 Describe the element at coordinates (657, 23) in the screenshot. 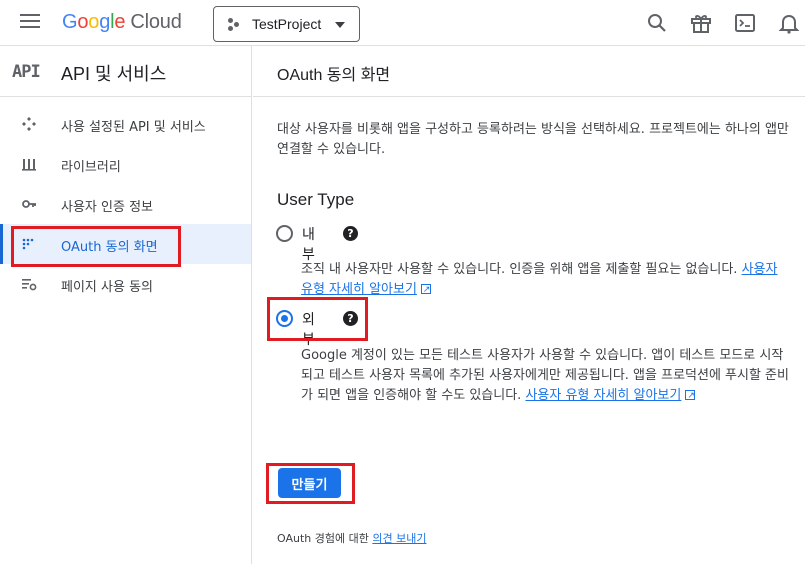

I see `search-icon` at that location.